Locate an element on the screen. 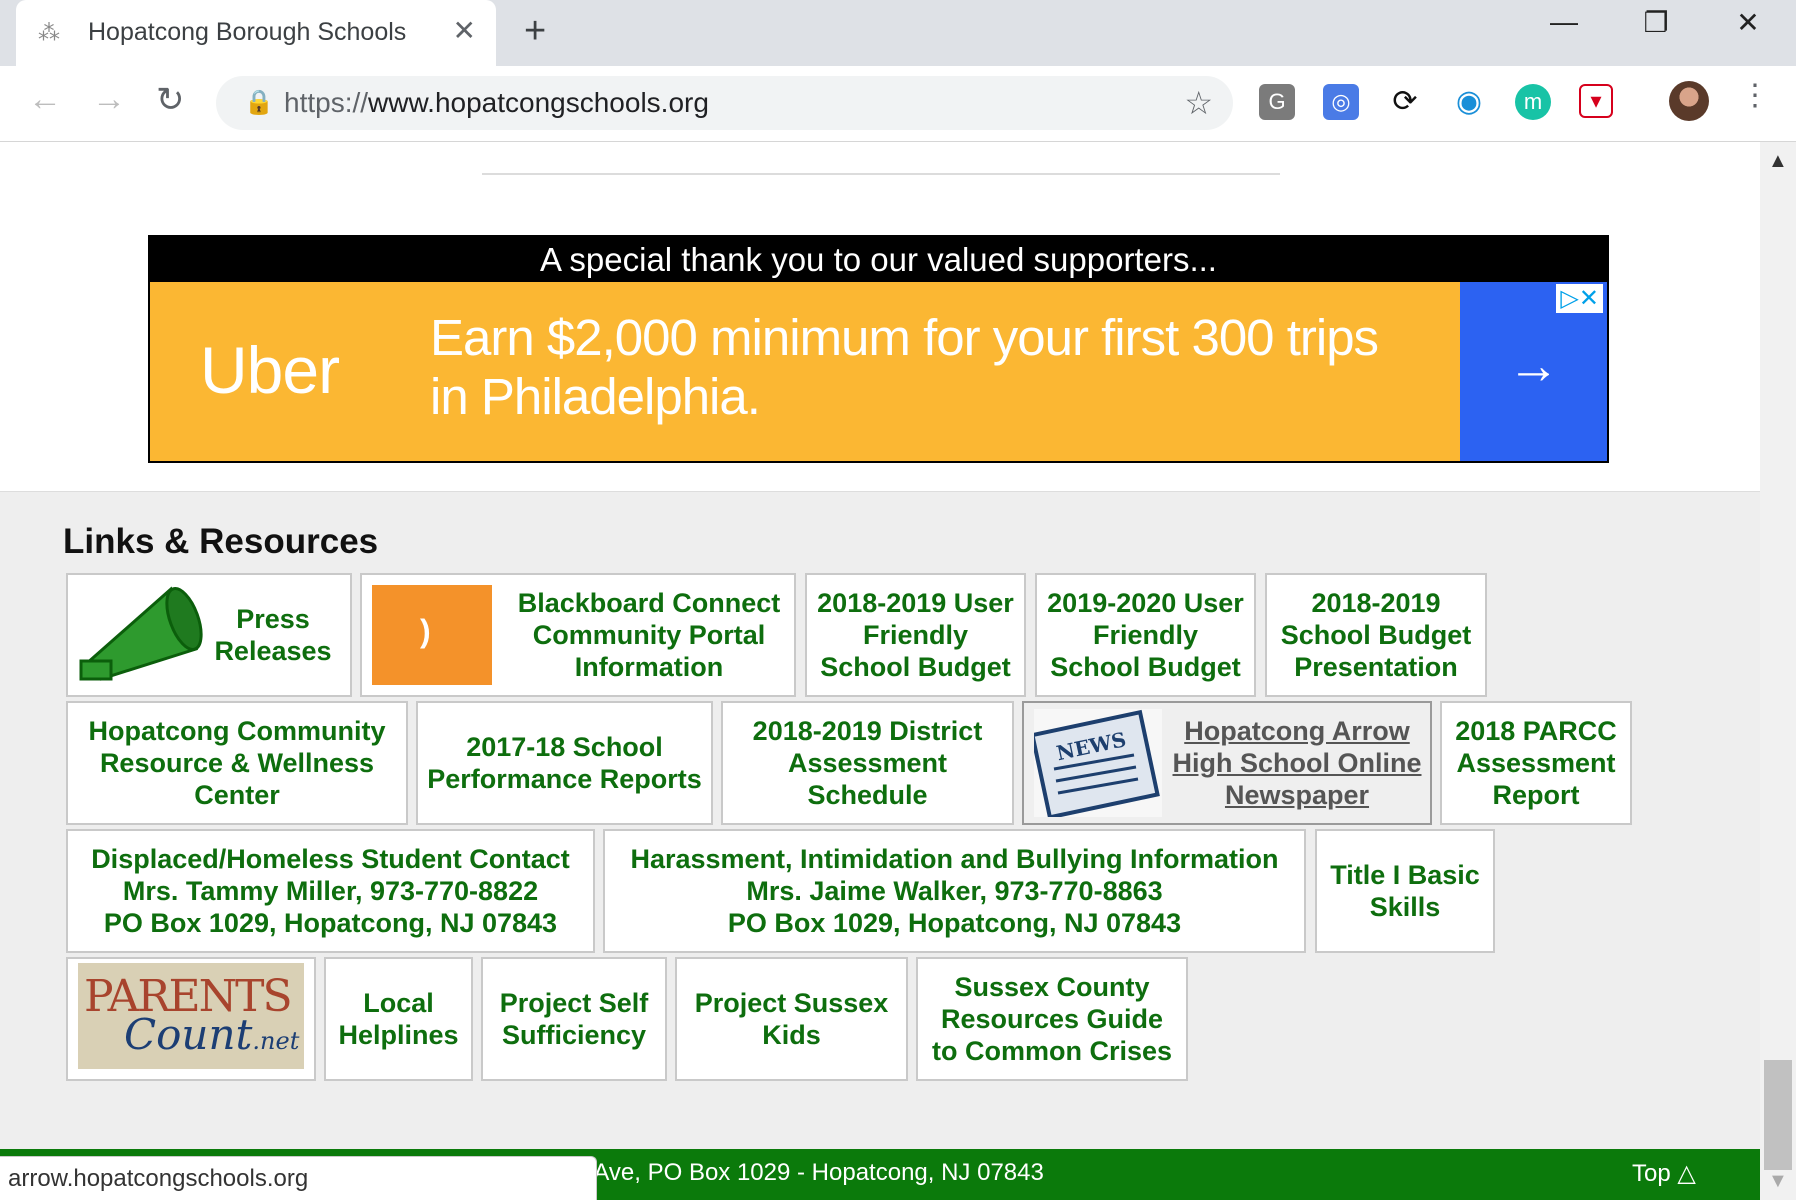 This screenshot has height=1200, width=1796. ad-cta-button: ▷✕ → is located at coordinates (1533, 371).